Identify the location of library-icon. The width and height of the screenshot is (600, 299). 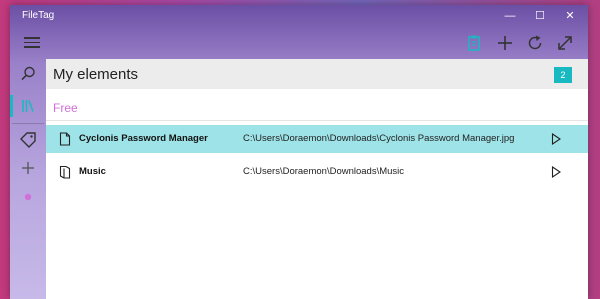
(28, 106).